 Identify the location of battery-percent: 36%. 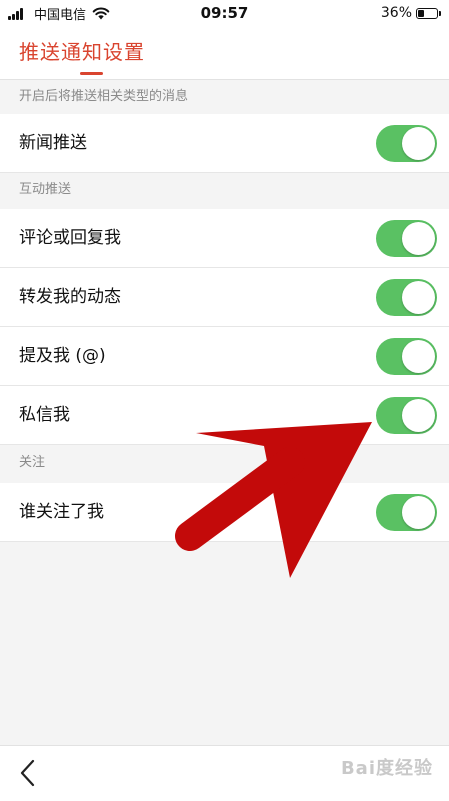
(396, 13).